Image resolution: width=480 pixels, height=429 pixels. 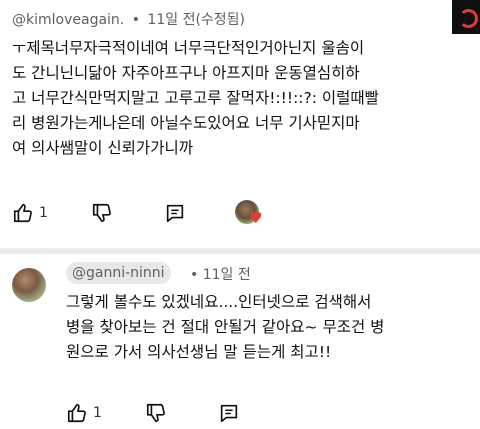 I want to click on reply-line: 원으로 가서 의사선생님 말 듣는게 최고!!, so click(x=199, y=352).